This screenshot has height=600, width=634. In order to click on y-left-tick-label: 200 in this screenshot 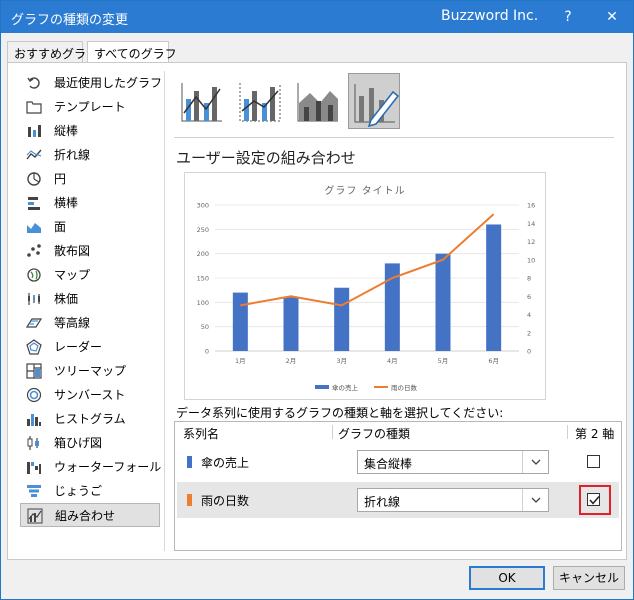, I will do `click(203, 254)`.